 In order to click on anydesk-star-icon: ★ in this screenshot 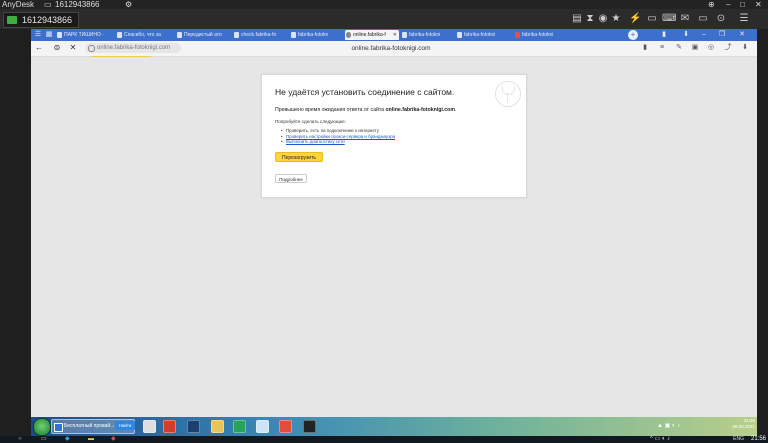, I will do `click(616, 19)`.